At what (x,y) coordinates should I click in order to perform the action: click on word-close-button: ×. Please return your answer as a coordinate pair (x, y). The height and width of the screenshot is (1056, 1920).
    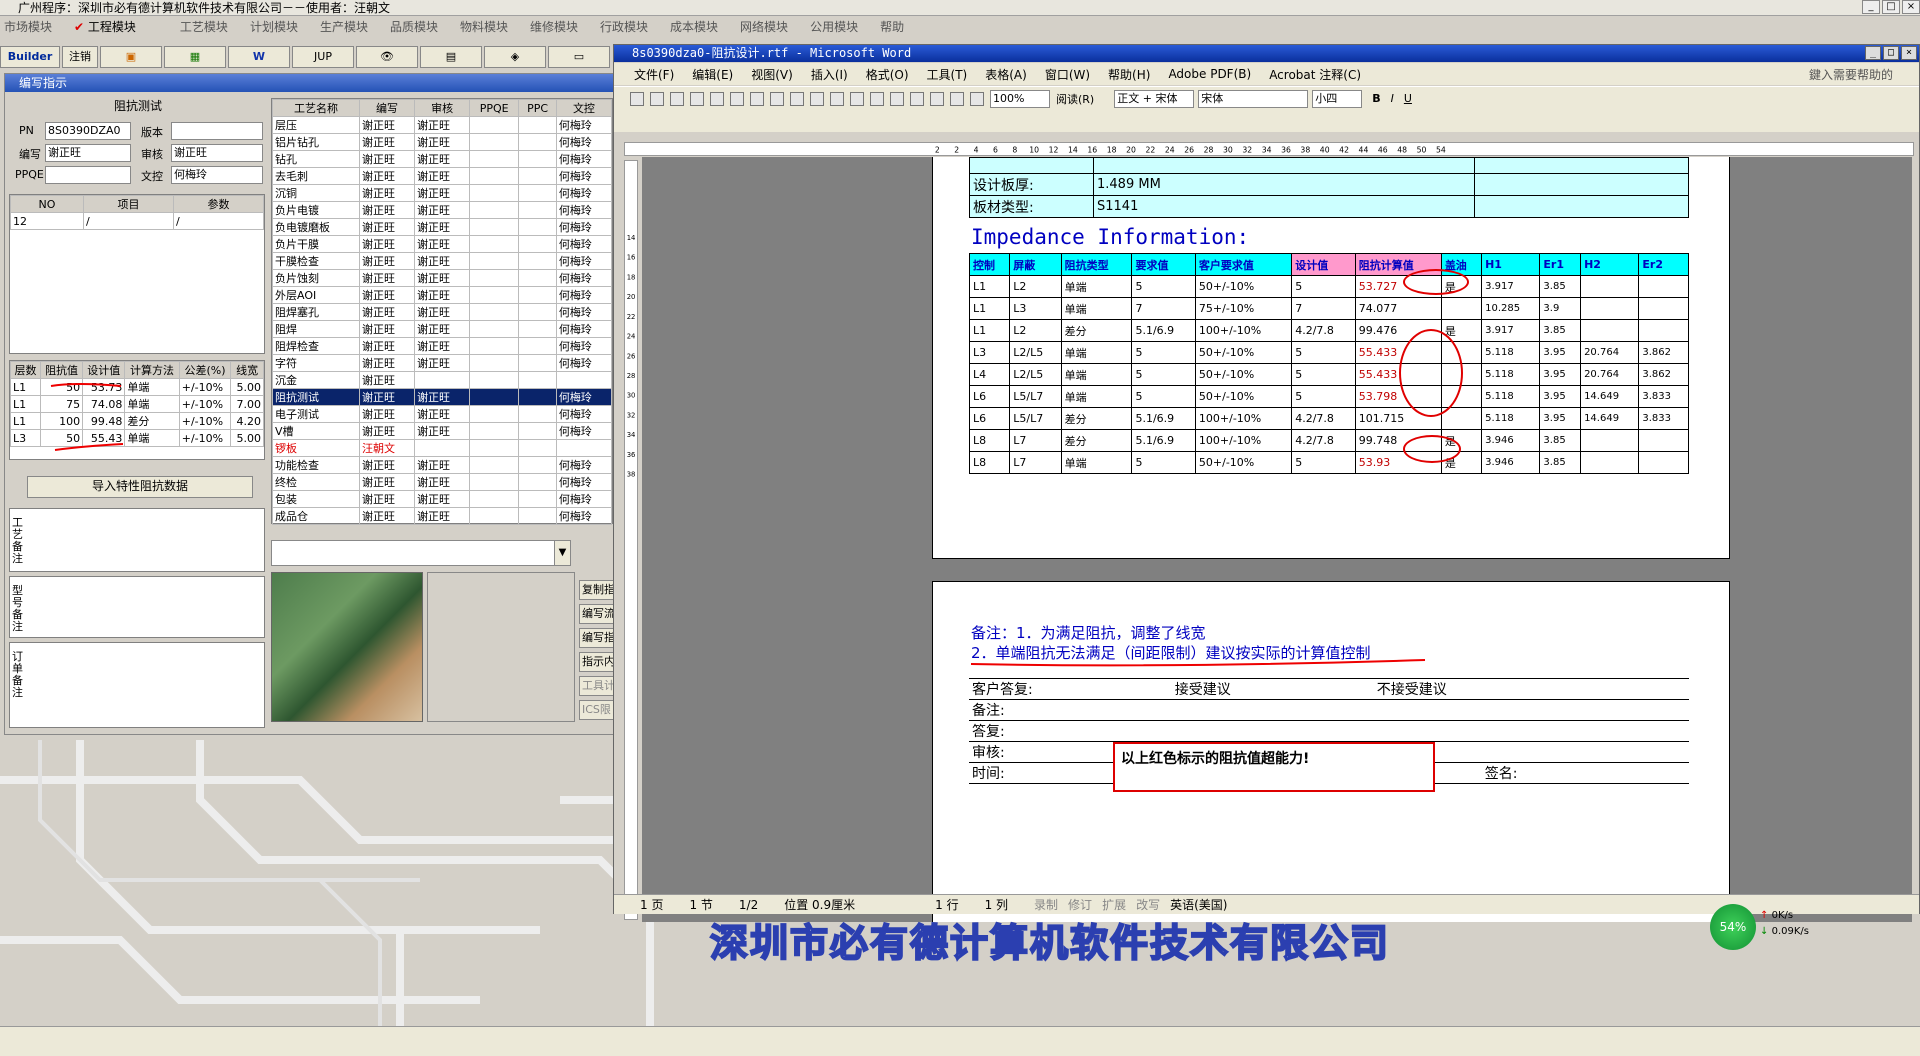
    Looking at the image, I should click on (1909, 53).